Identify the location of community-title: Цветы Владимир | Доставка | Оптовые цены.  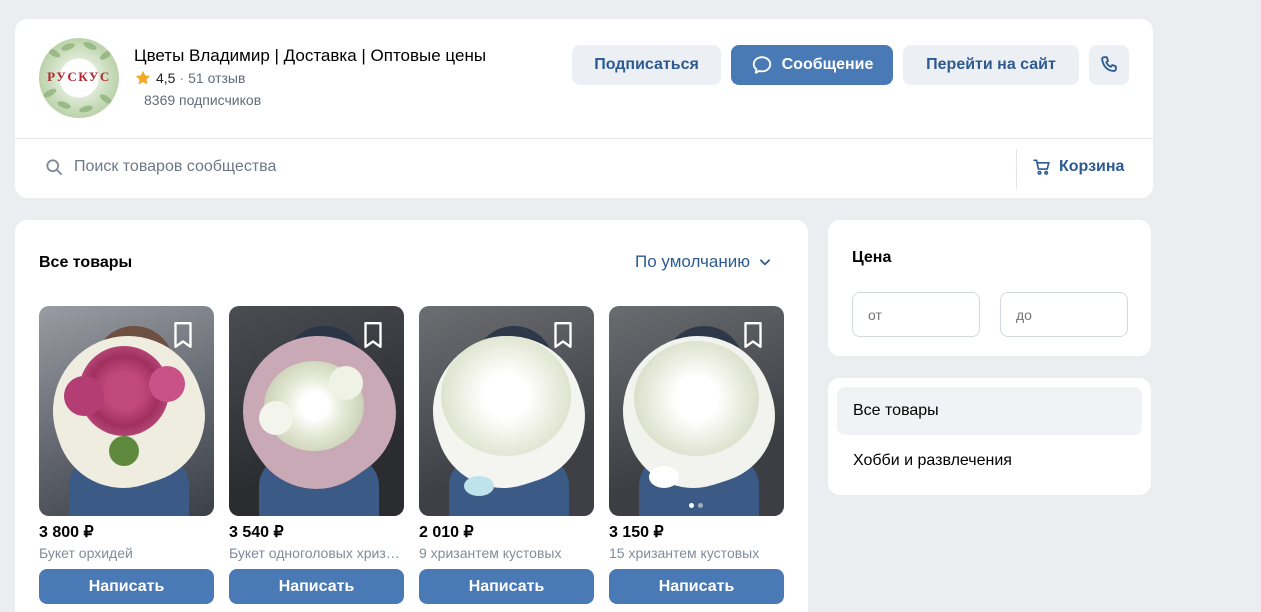
(310, 56).